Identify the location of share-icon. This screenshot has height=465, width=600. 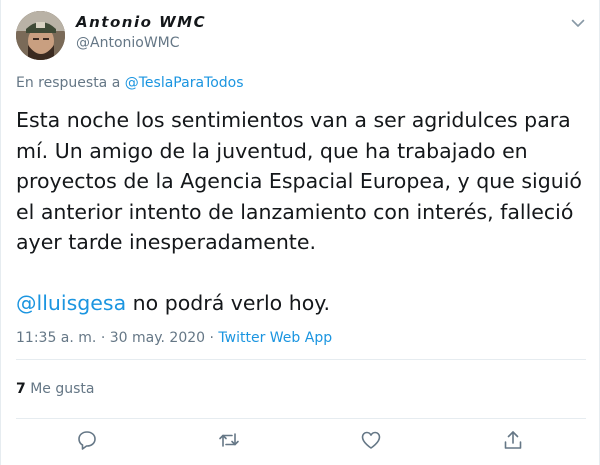
(513, 440).